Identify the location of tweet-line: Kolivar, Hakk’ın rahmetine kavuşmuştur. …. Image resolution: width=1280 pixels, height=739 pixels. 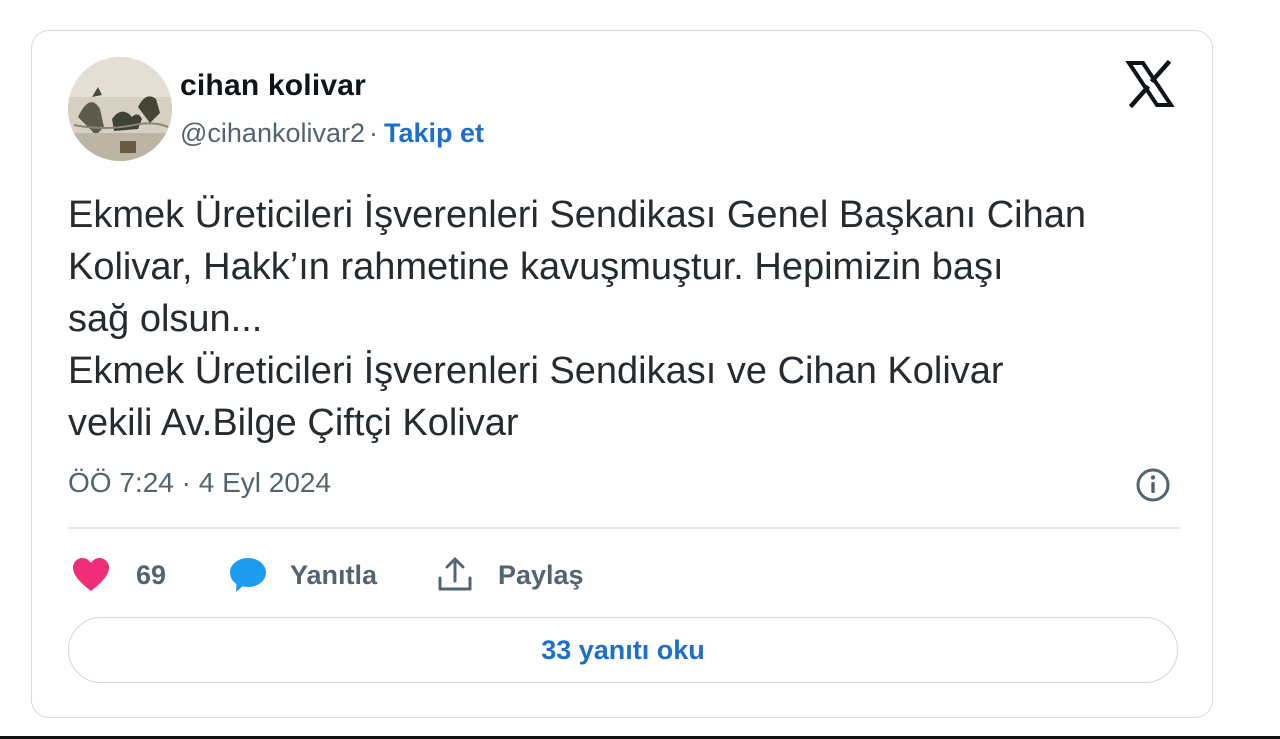
(536, 267).